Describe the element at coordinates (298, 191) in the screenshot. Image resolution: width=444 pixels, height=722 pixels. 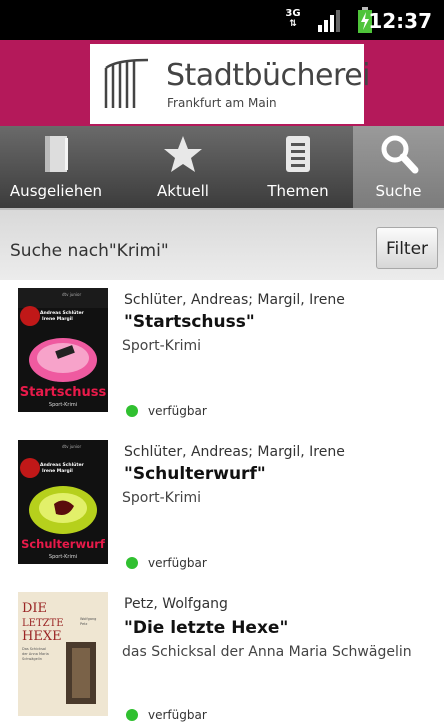
I see `tab-label: Themen` at that location.